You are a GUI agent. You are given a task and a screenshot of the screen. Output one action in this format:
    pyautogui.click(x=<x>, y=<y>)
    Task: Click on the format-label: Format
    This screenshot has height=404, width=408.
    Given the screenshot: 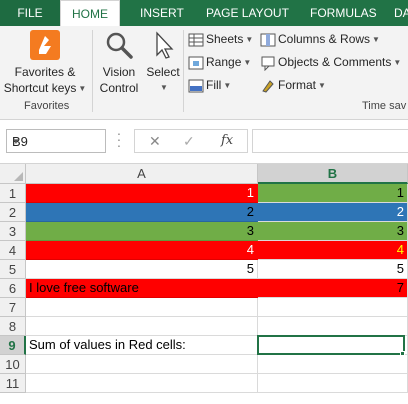 What is the action you would take?
    pyautogui.click(x=297, y=85)
    